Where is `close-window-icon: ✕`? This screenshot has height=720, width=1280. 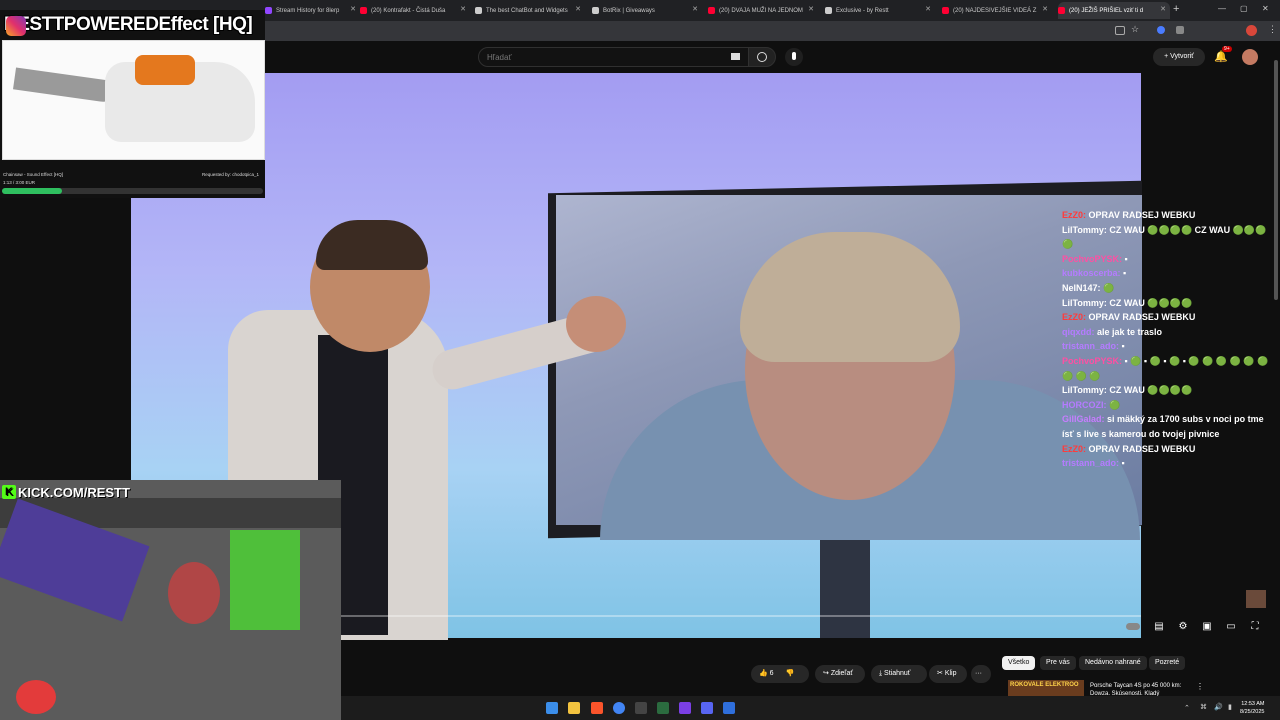
close-window-icon: ✕ is located at coordinates (1265, 8).